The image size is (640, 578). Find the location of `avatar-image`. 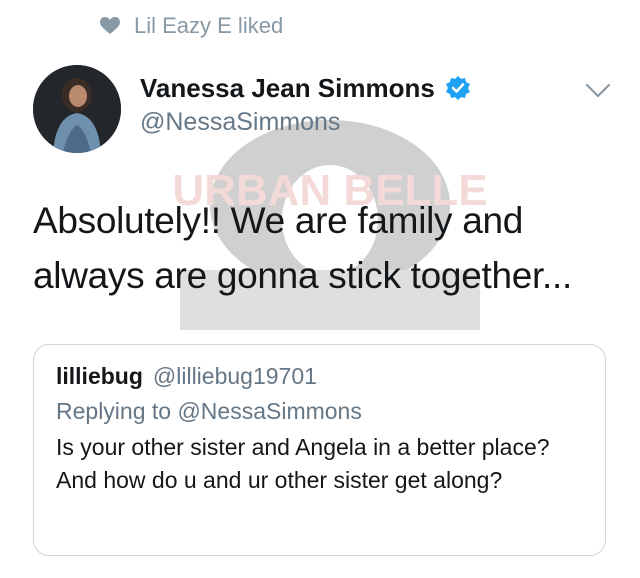

avatar-image is located at coordinates (77, 109).